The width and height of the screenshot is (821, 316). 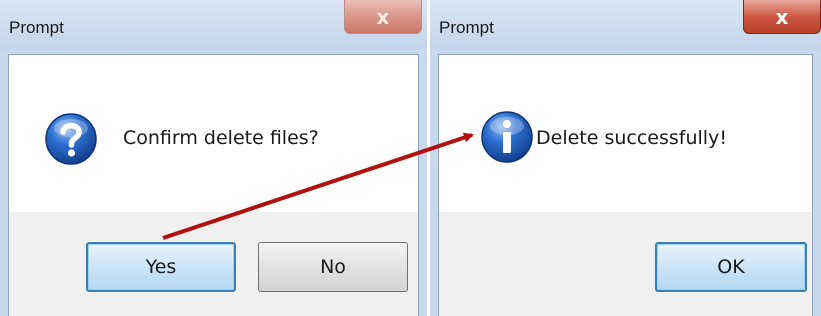 I want to click on no-button: No, so click(x=333, y=267).